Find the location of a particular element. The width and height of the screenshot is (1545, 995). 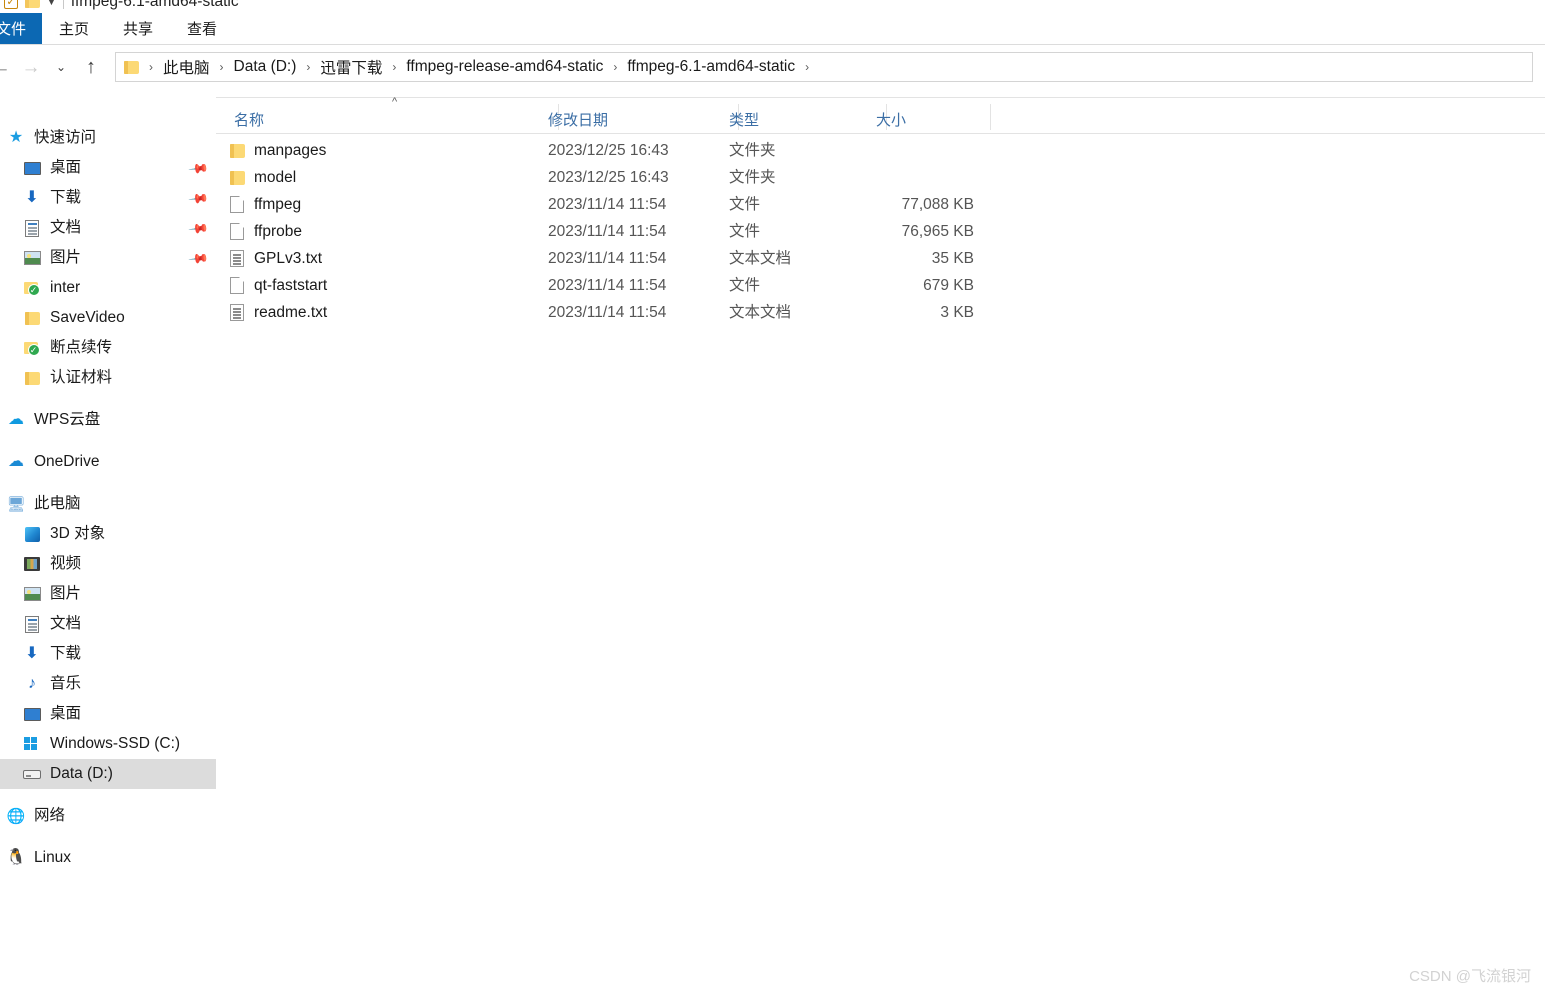

watermark: CSDN @飞流银河 is located at coordinates (1470, 976).